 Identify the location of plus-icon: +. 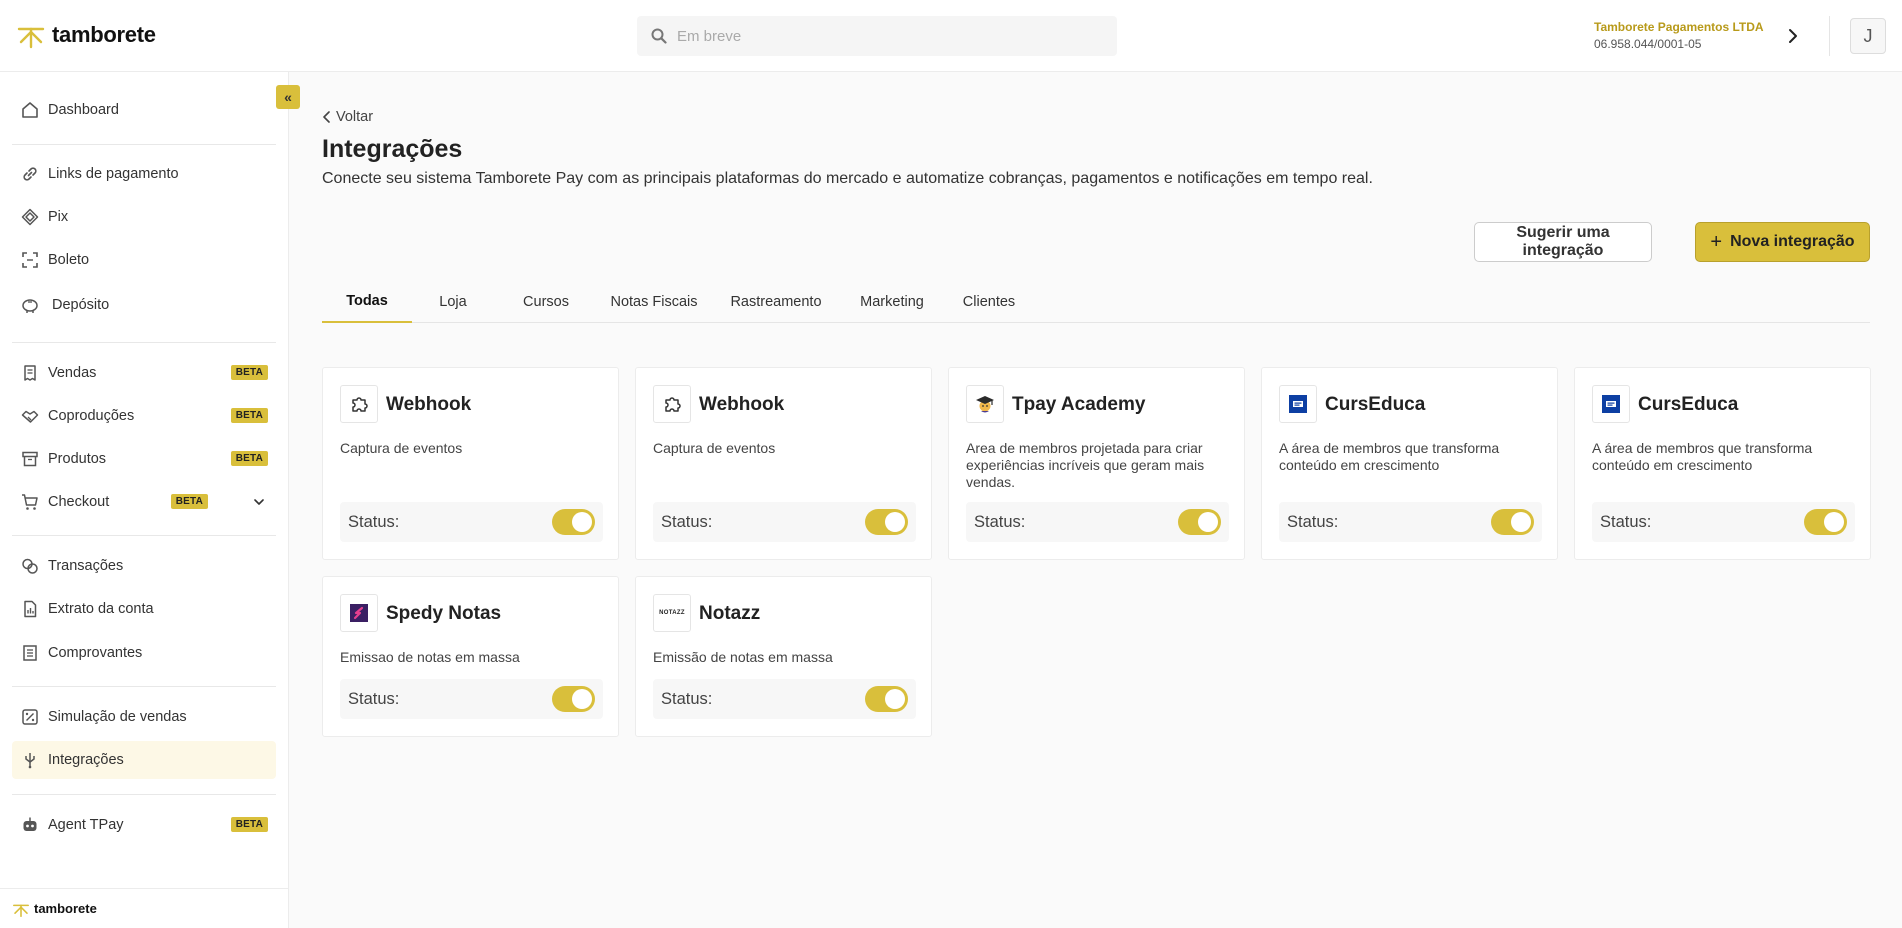
(1716, 242).